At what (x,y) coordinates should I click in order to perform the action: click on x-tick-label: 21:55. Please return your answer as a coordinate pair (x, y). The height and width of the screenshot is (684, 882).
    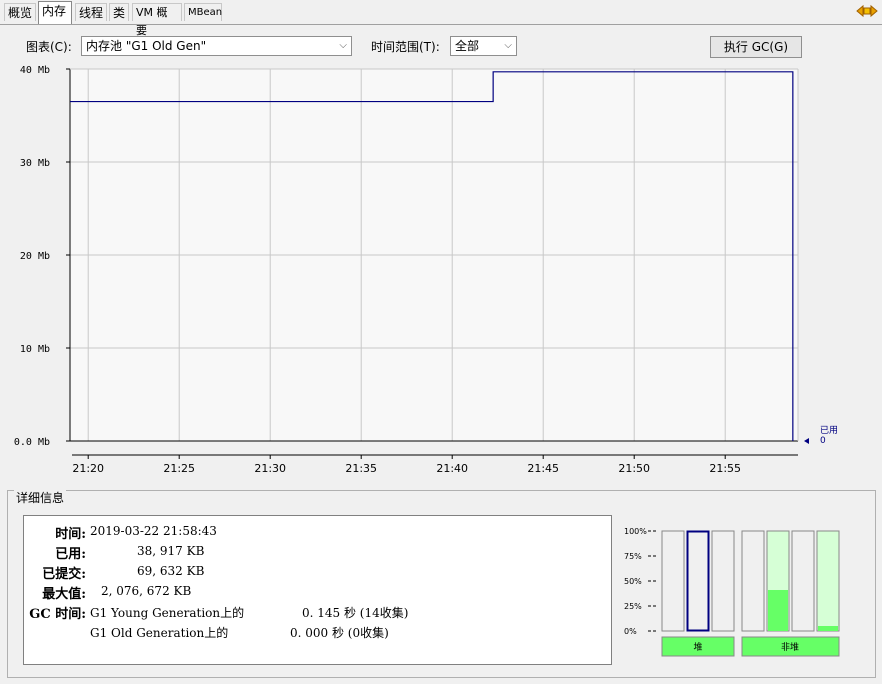
    Looking at the image, I should click on (725, 468).